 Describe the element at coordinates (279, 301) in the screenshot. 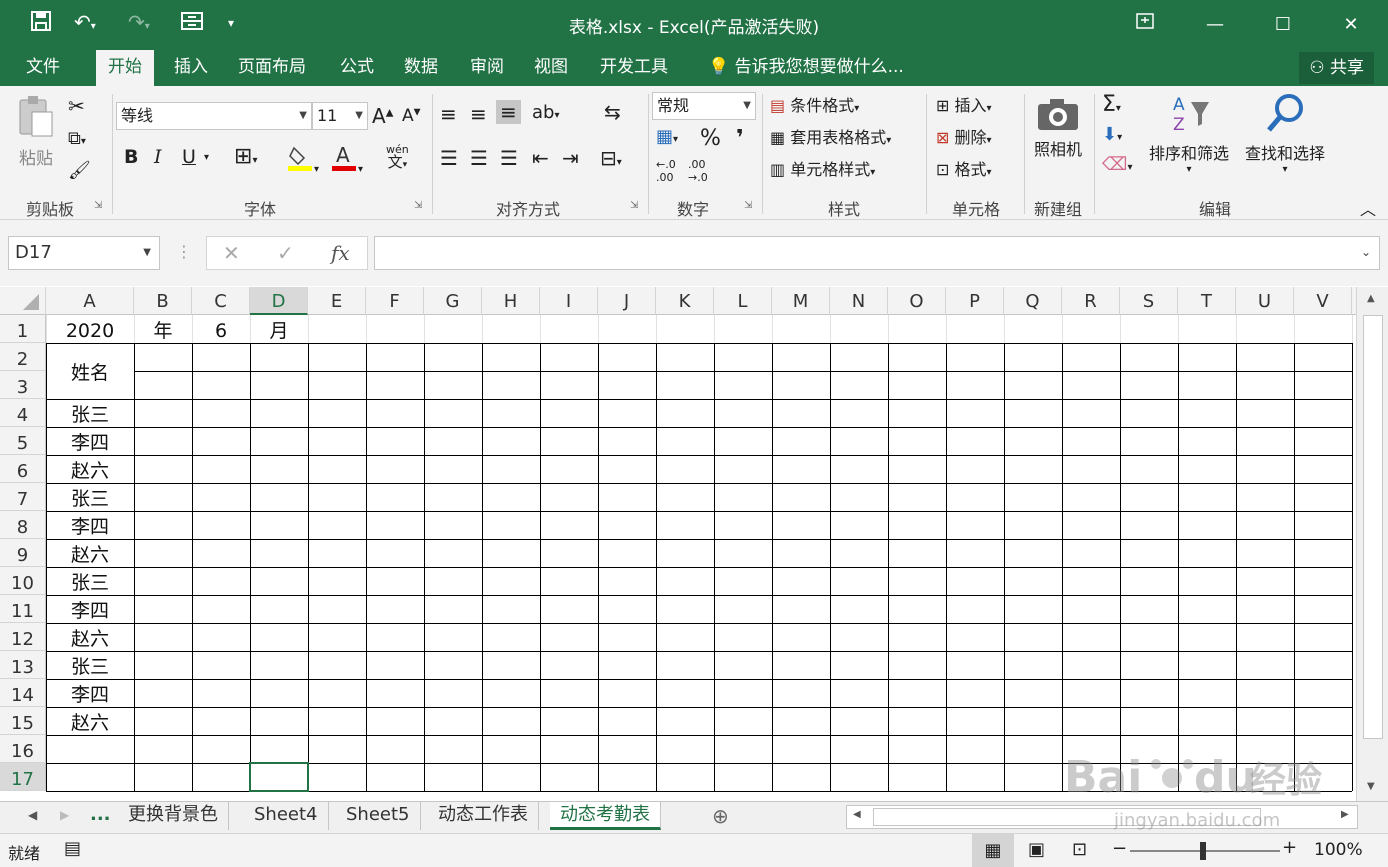

I see `column-header-d: D` at that location.